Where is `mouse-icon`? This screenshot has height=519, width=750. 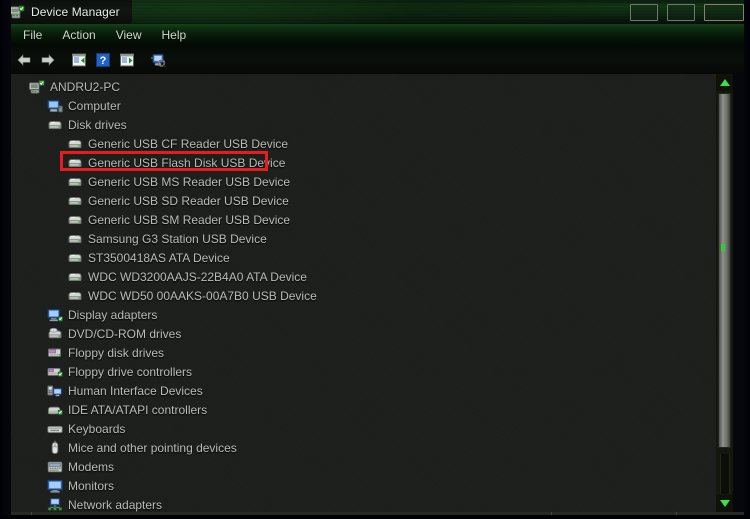 mouse-icon is located at coordinates (55, 448).